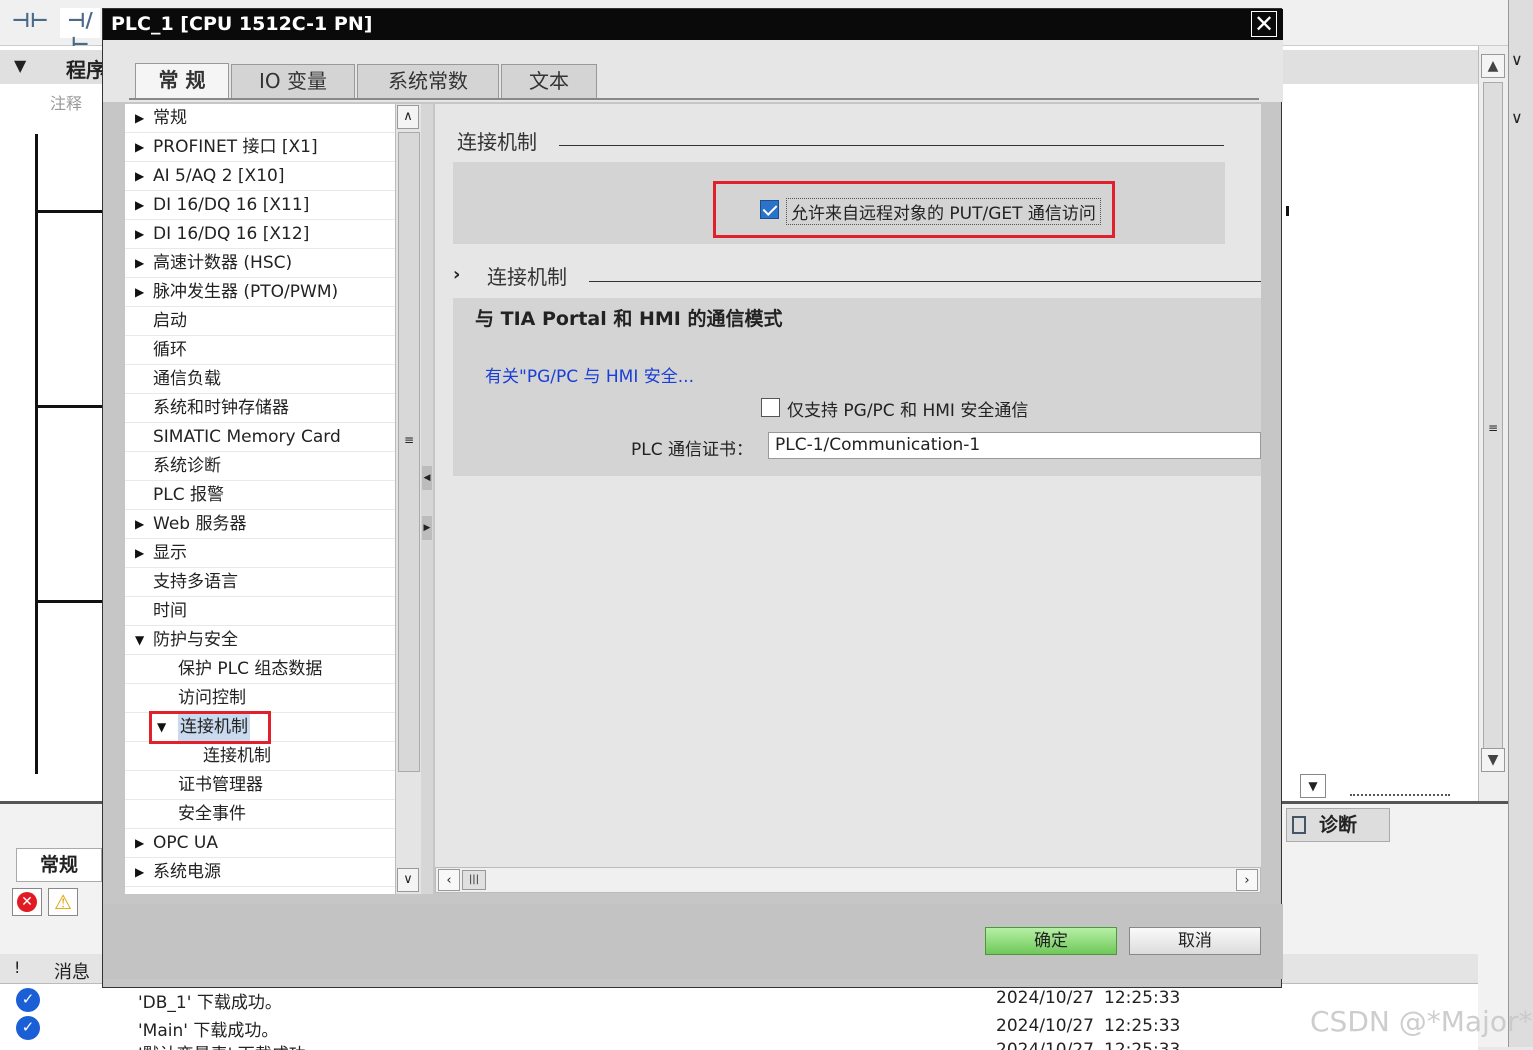  Describe the element at coordinates (293, 81) in the screenshot. I see `tab-io-tags: IO 变量` at that location.